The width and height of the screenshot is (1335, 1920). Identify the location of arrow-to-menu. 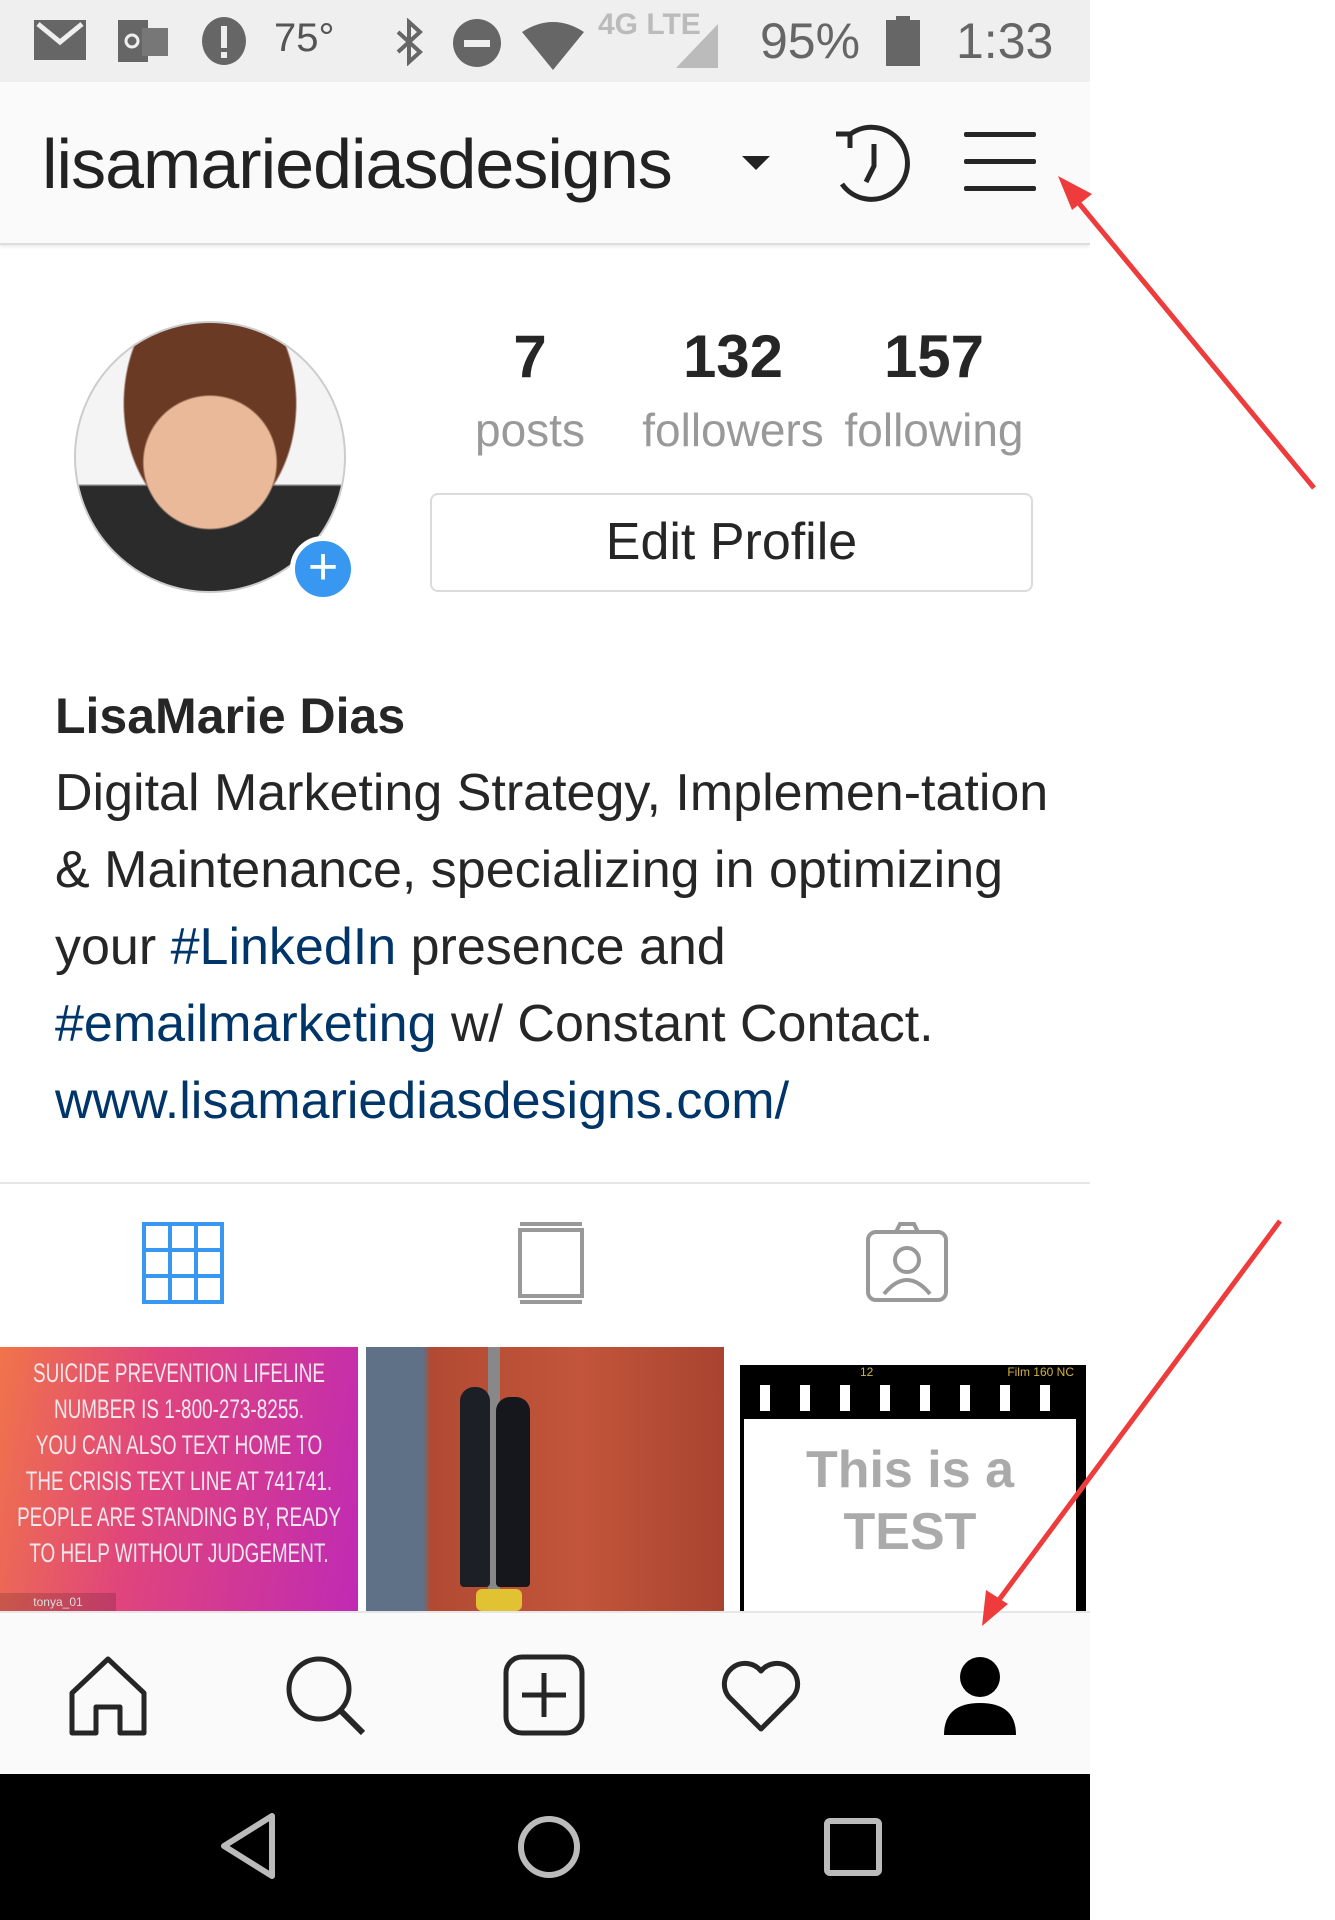
(1187, 333).